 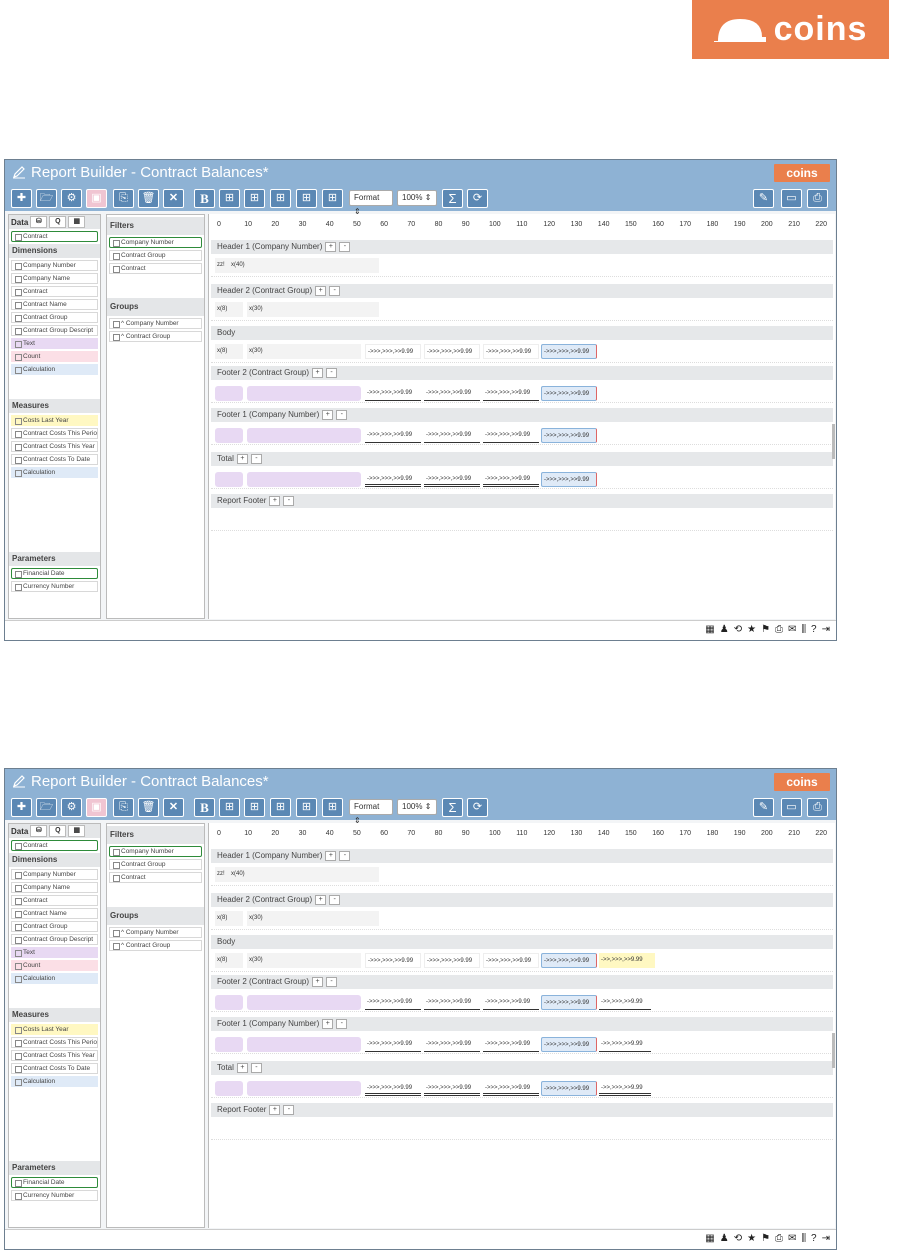 What do you see at coordinates (814, 1238) in the screenshot?
I see `help-icon: ?` at bounding box center [814, 1238].